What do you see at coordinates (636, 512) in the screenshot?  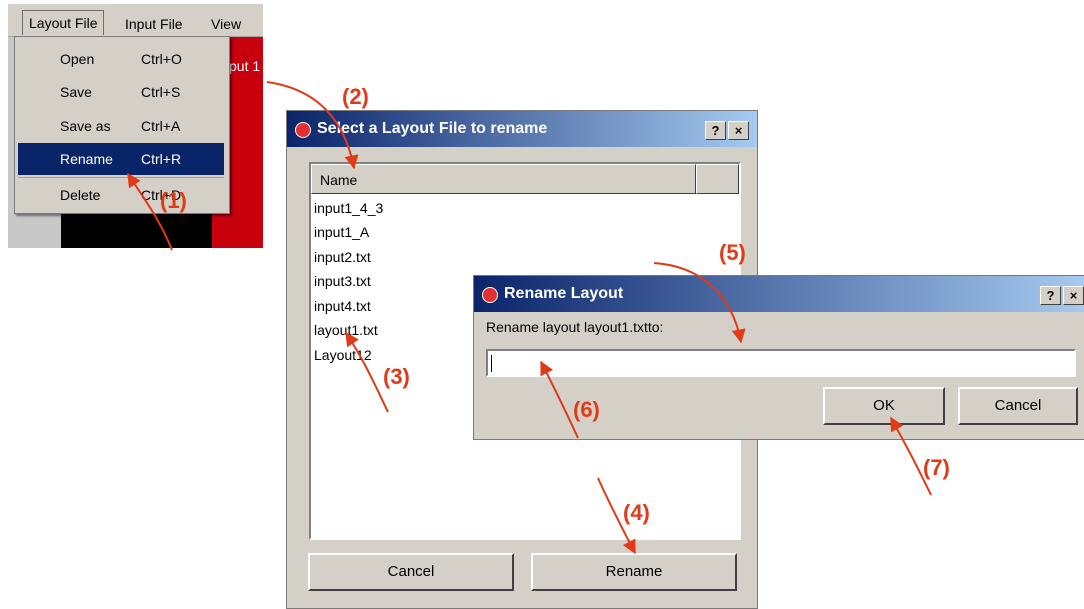 I see `step-label-4: (4)` at bounding box center [636, 512].